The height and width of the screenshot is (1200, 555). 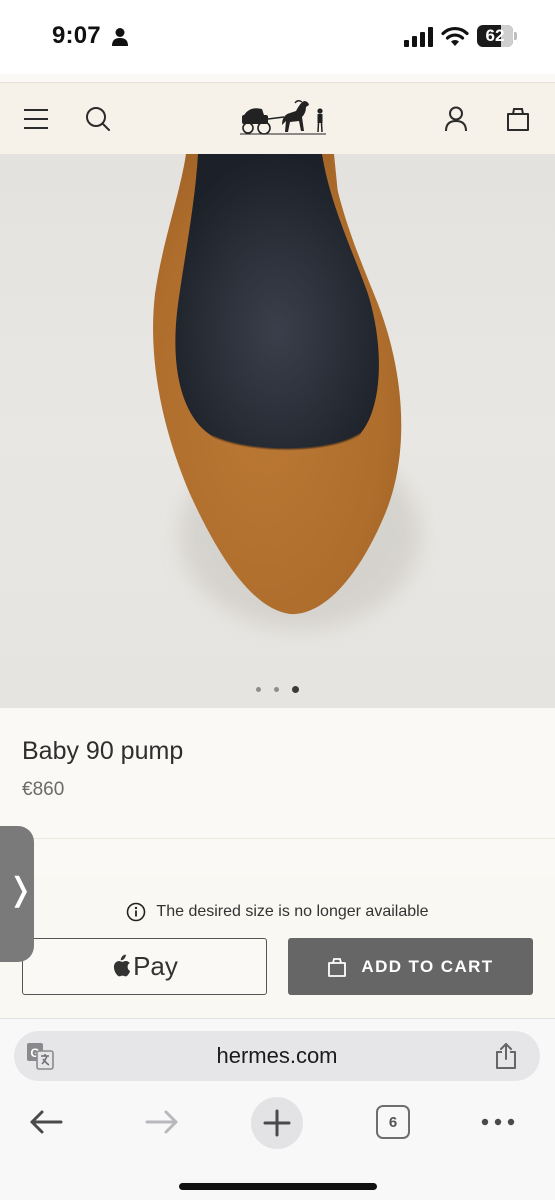 What do you see at coordinates (418, 37) in the screenshot?
I see `signal-icon` at bounding box center [418, 37].